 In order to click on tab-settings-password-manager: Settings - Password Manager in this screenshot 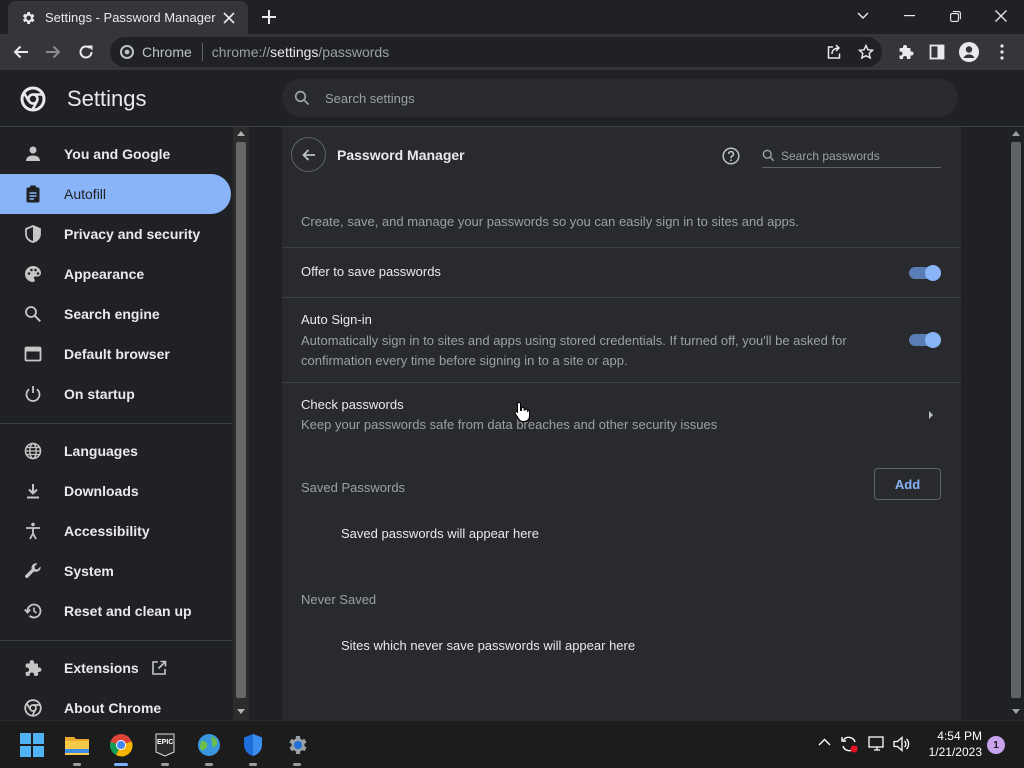, I will do `click(128, 17)`.